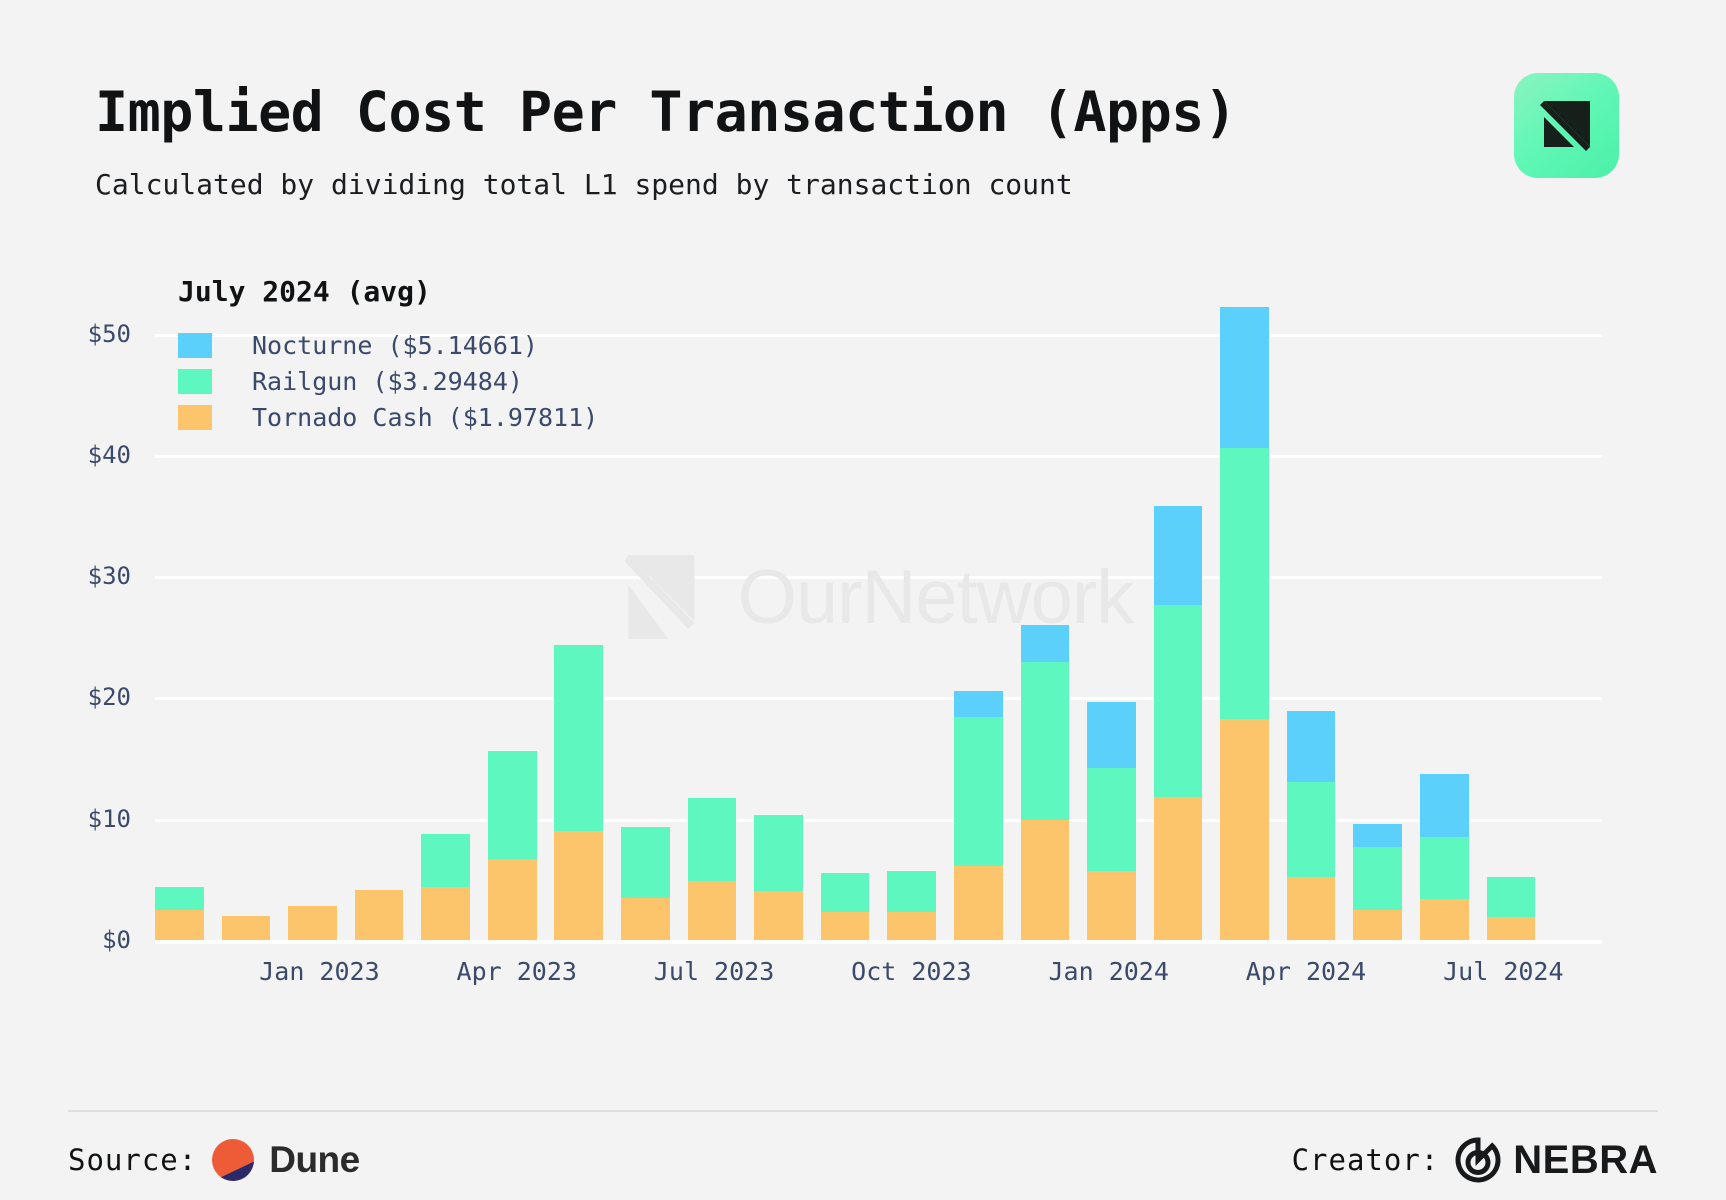 This screenshot has height=1200, width=1726. I want to click on y-axis-tick-label: $0, so click(116, 940).